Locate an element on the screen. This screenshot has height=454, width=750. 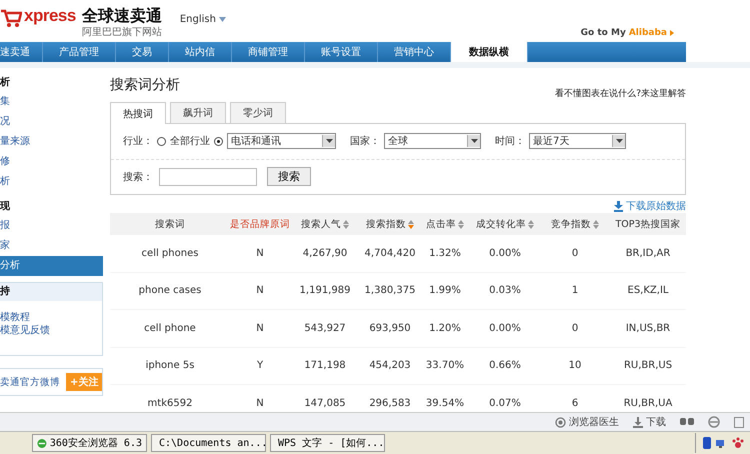
search-field is located at coordinates (208, 177).